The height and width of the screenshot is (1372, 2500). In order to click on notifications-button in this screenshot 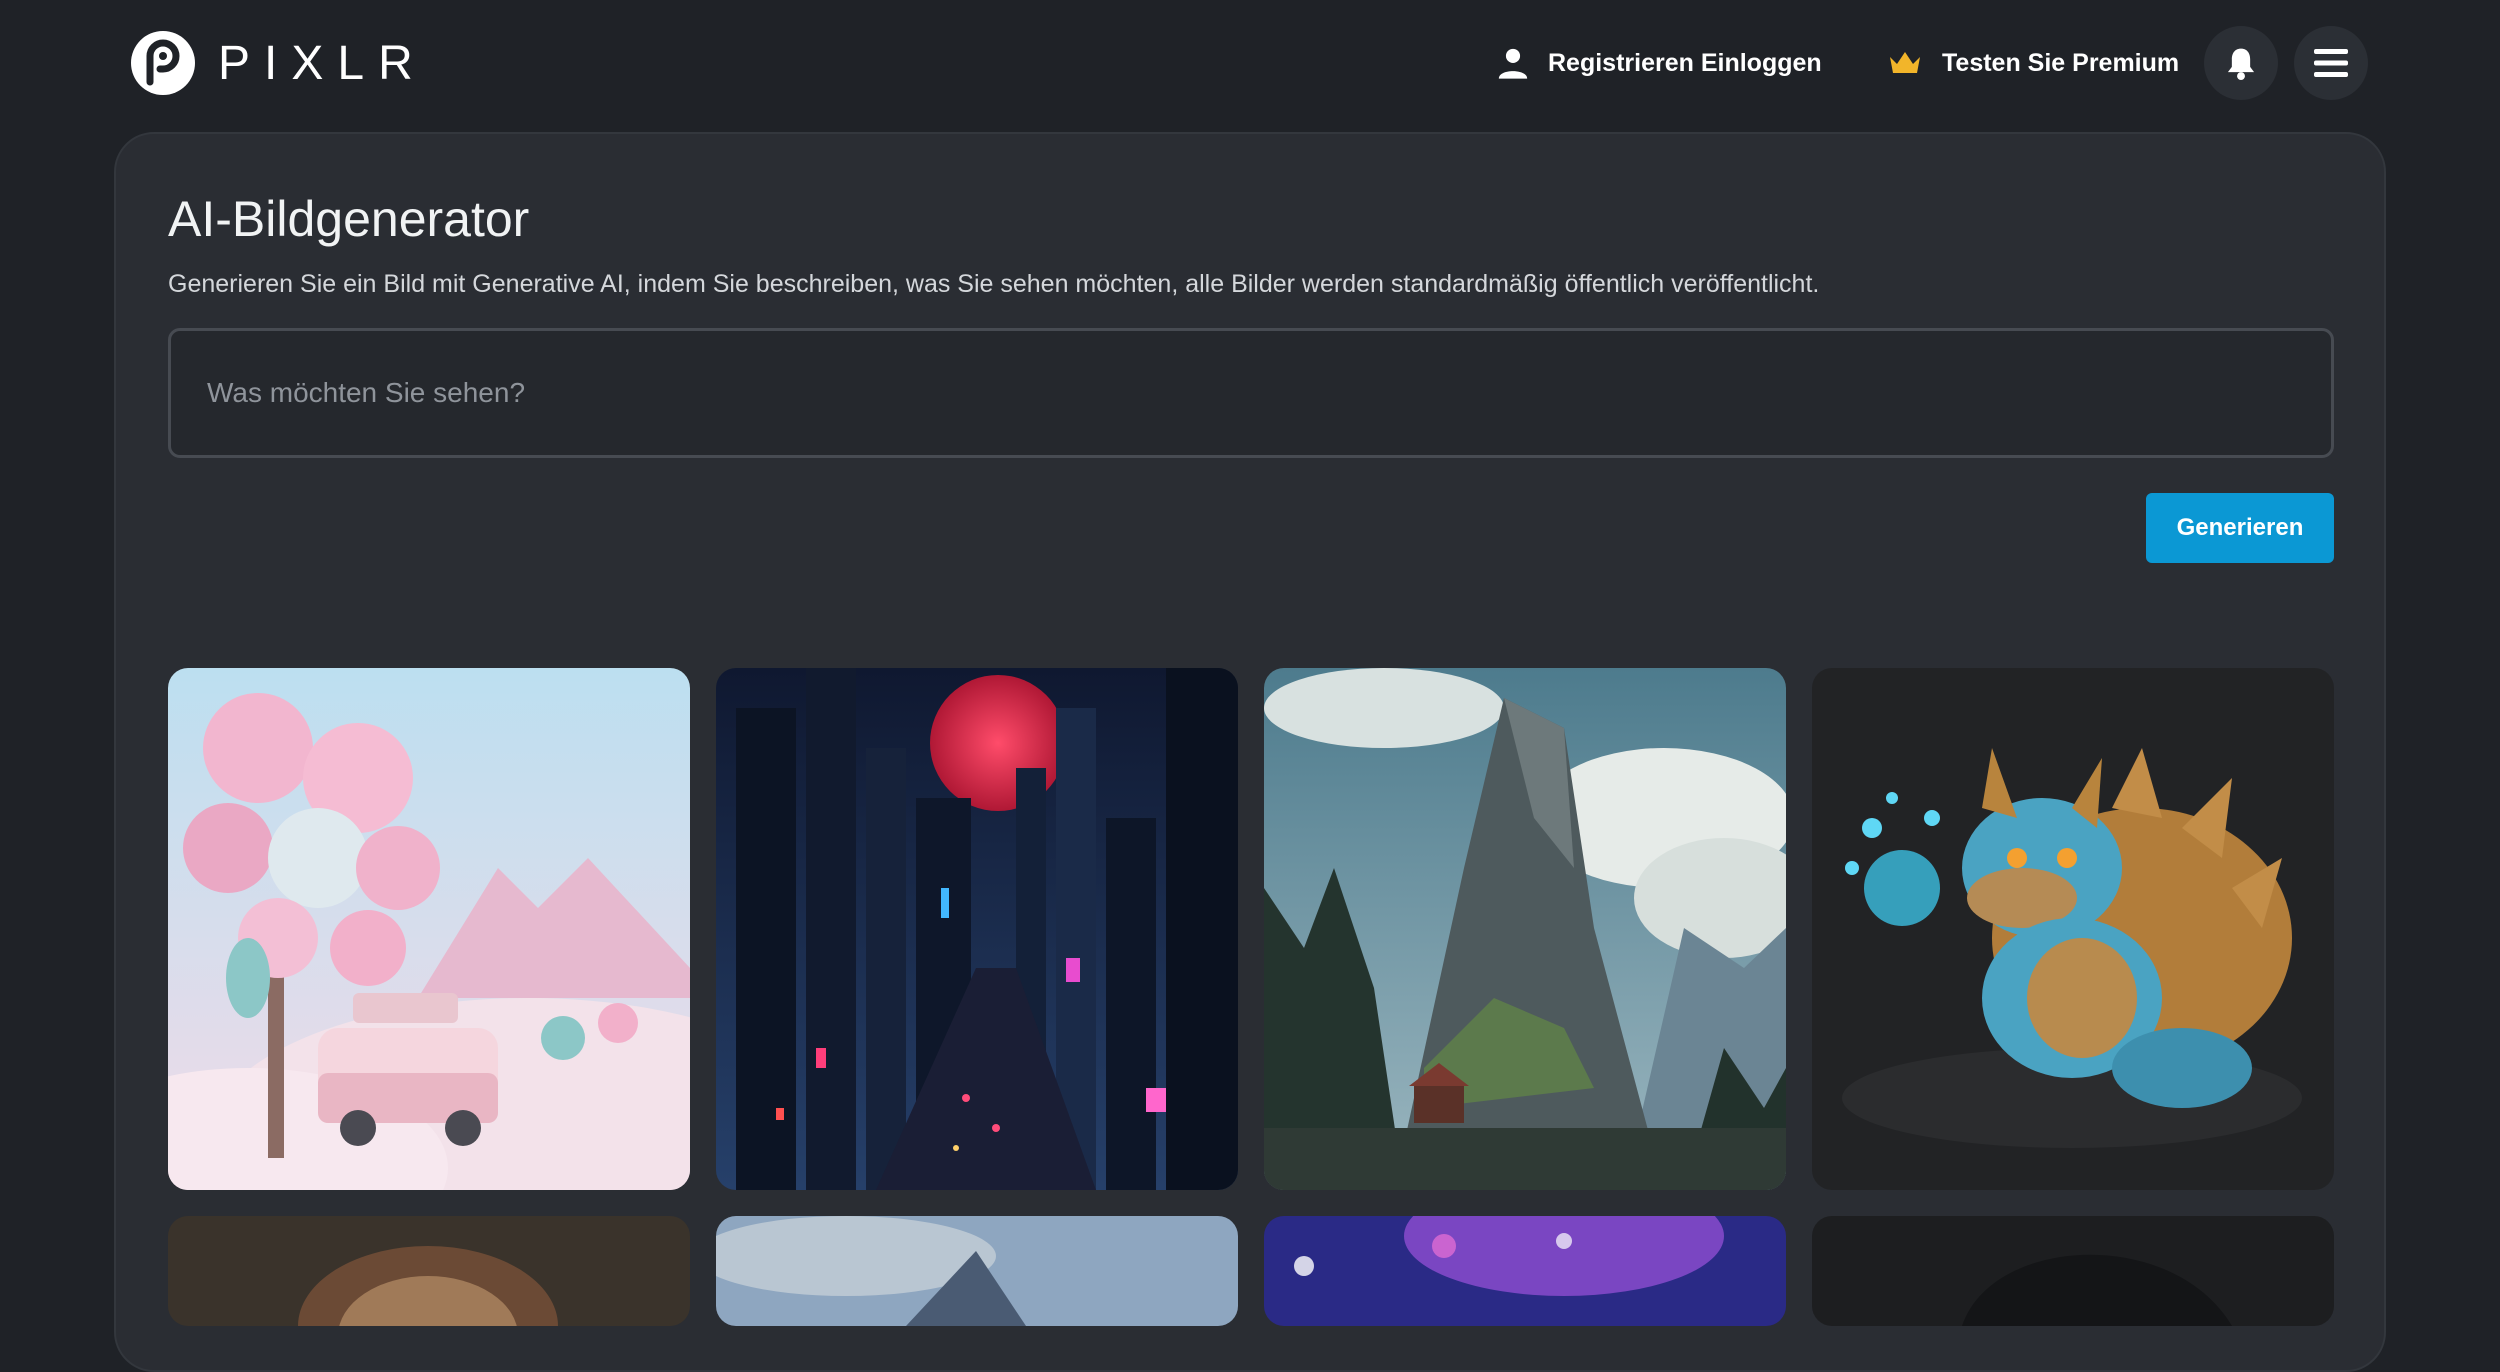, I will do `click(2241, 63)`.